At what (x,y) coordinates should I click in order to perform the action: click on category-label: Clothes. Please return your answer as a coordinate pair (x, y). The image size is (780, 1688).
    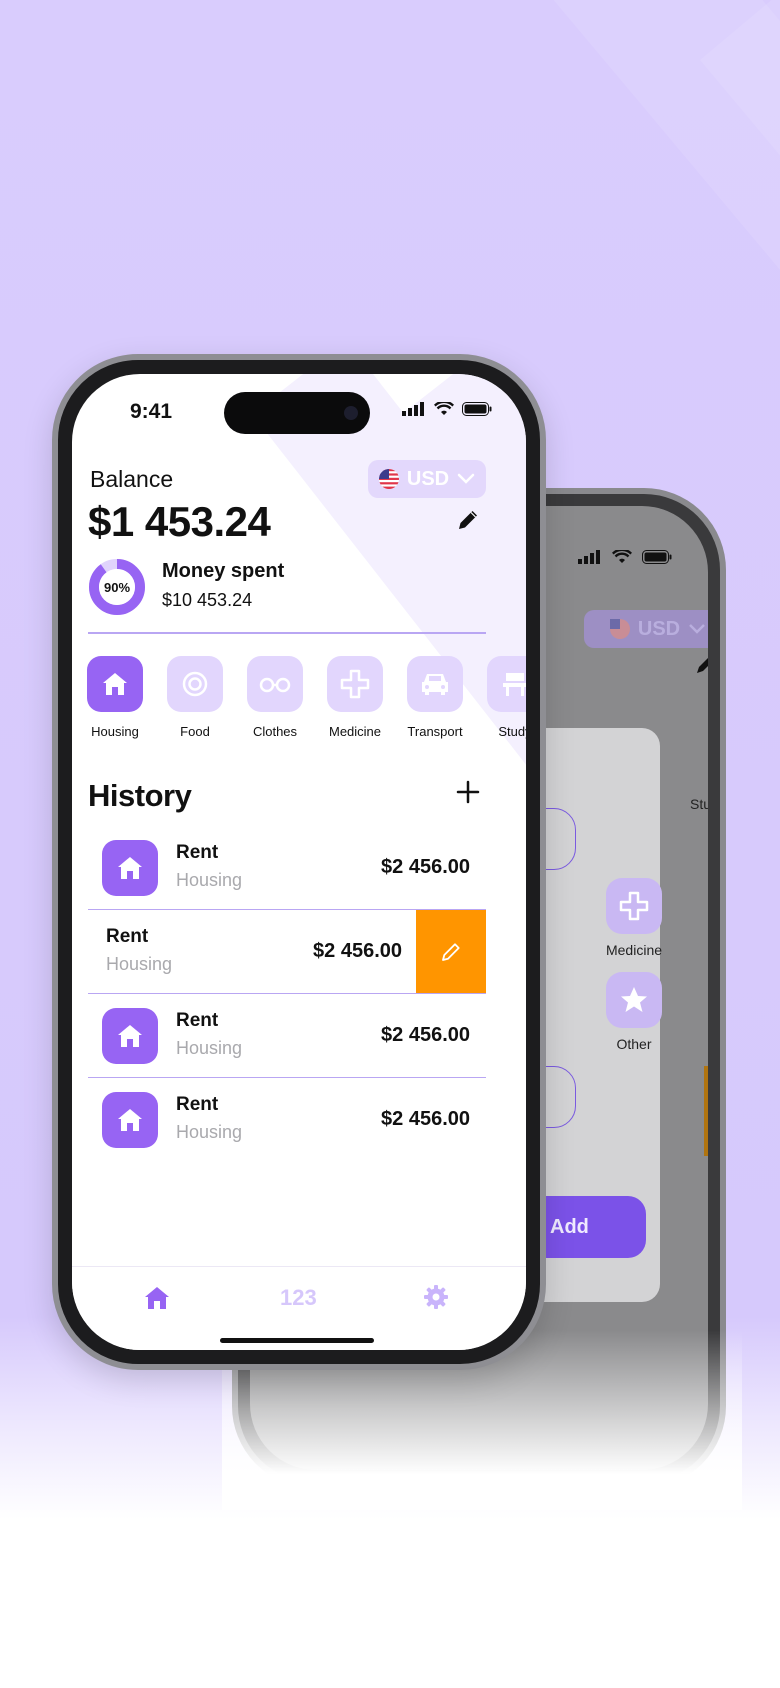
    Looking at the image, I should click on (275, 731).